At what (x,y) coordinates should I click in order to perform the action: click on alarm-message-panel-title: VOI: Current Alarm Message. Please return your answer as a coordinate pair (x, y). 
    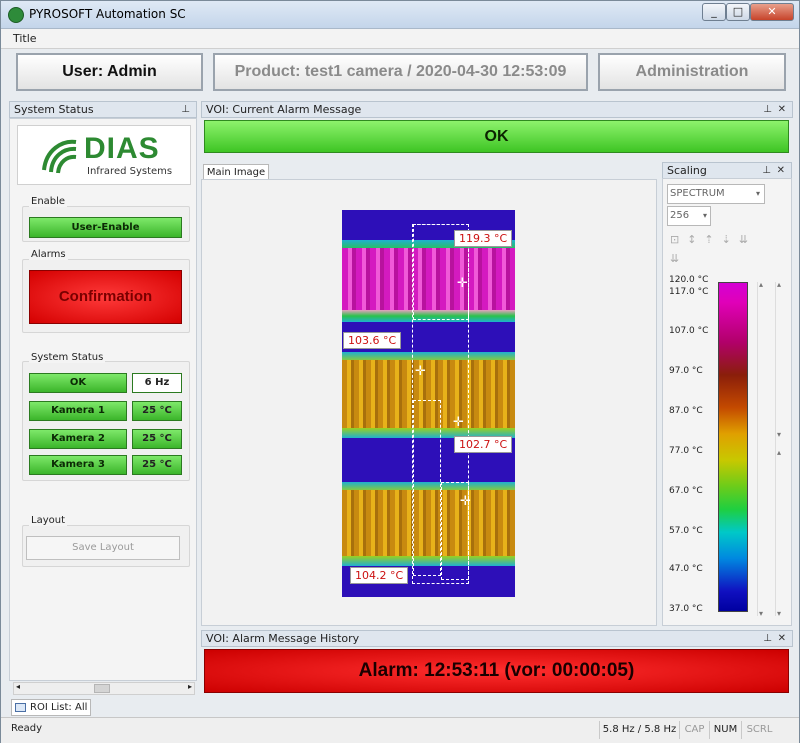
    Looking at the image, I should click on (284, 109).